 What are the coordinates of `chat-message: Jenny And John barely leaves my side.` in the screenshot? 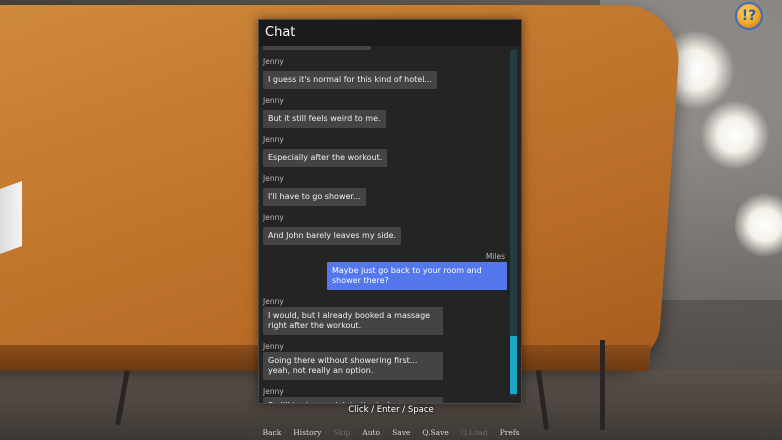 It's located at (385, 228).